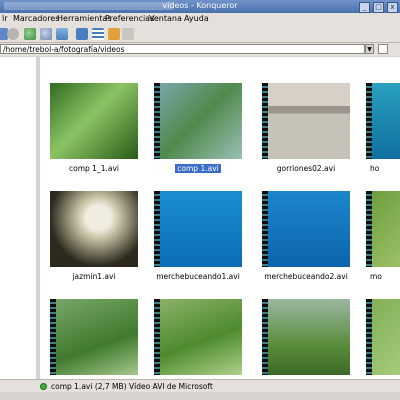 The width and height of the screenshot is (400, 400). What do you see at coordinates (5, 18) in the screenshot?
I see `menu-ir: lr` at bounding box center [5, 18].